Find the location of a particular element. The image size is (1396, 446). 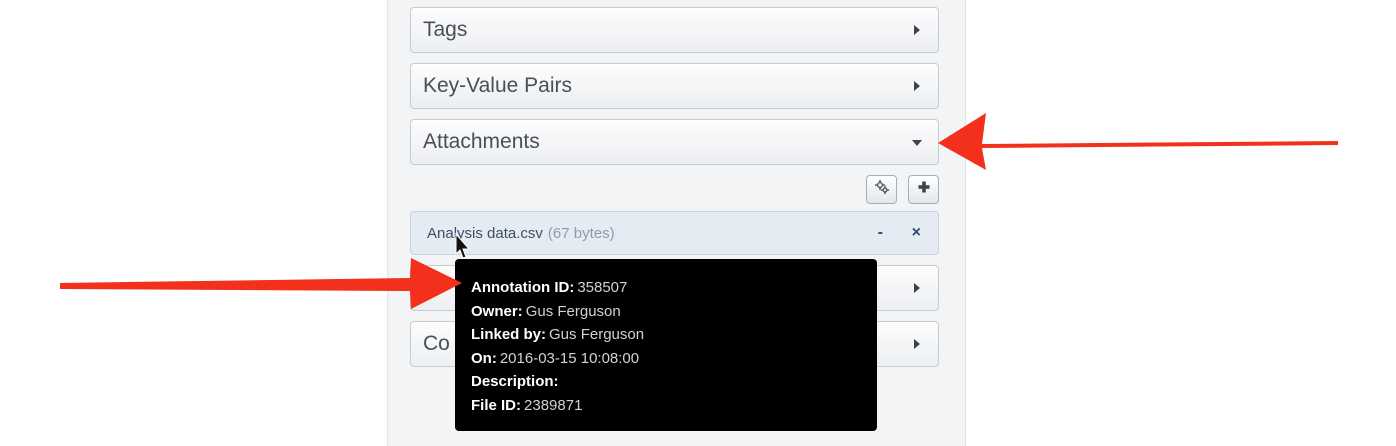

gears-icon is located at coordinates (882, 189).